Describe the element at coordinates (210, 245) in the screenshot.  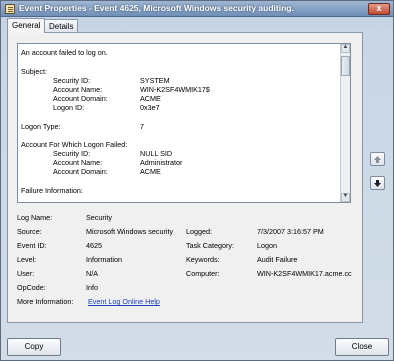
I see `task-category-label: Task Category:` at that location.